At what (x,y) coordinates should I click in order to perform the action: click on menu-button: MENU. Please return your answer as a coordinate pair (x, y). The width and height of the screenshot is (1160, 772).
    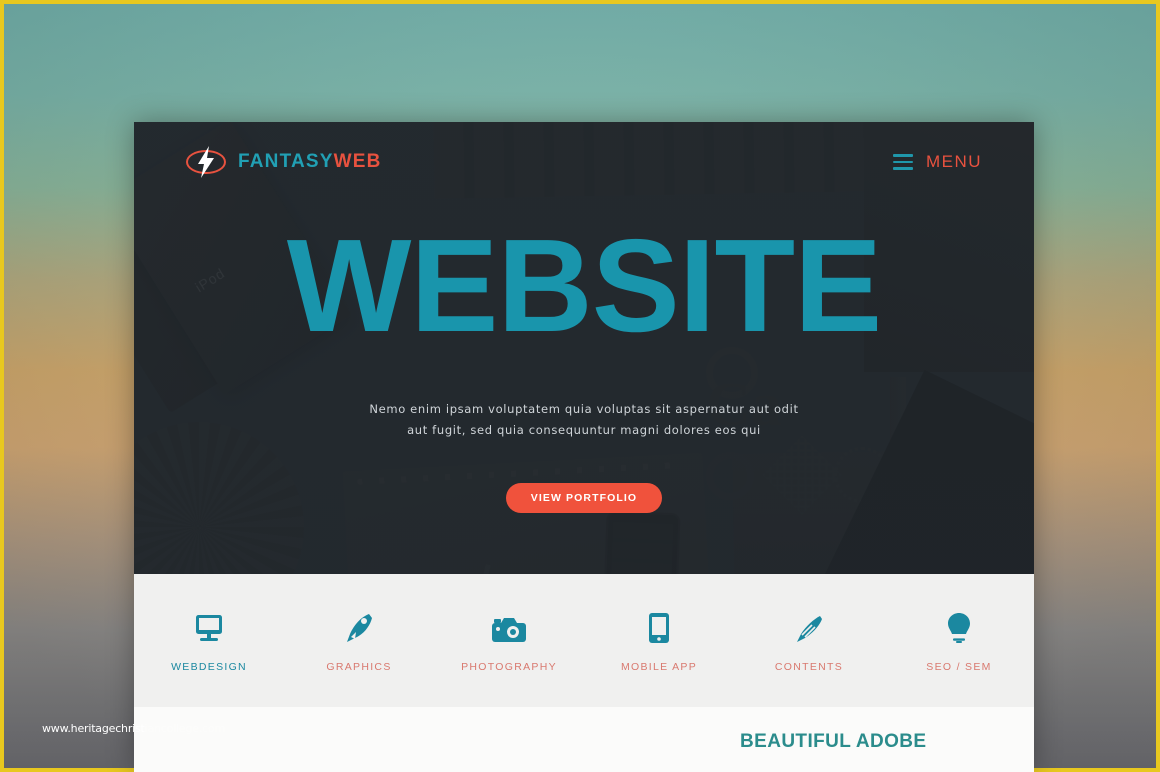
    Looking at the image, I should click on (937, 162).